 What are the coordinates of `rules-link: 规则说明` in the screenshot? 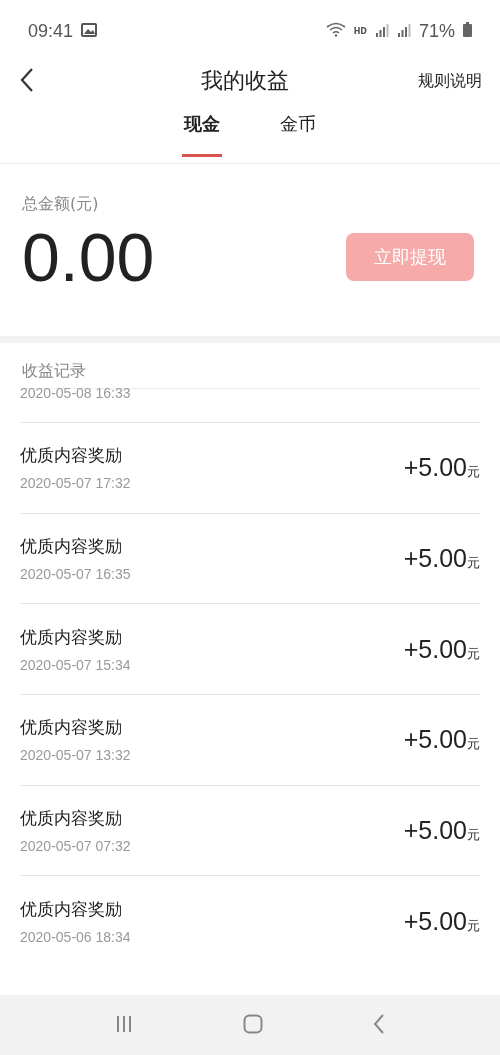 It's located at (450, 81).